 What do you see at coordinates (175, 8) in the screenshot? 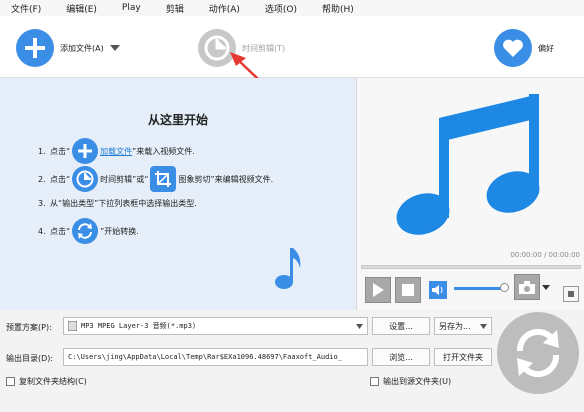
I see `menu-clip: 剪辑` at bounding box center [175, 8].